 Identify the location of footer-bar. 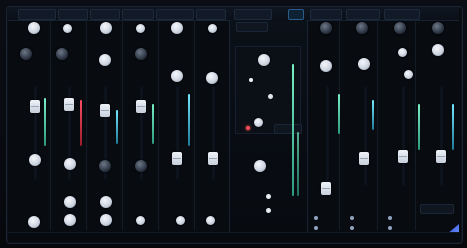
(233, 236).